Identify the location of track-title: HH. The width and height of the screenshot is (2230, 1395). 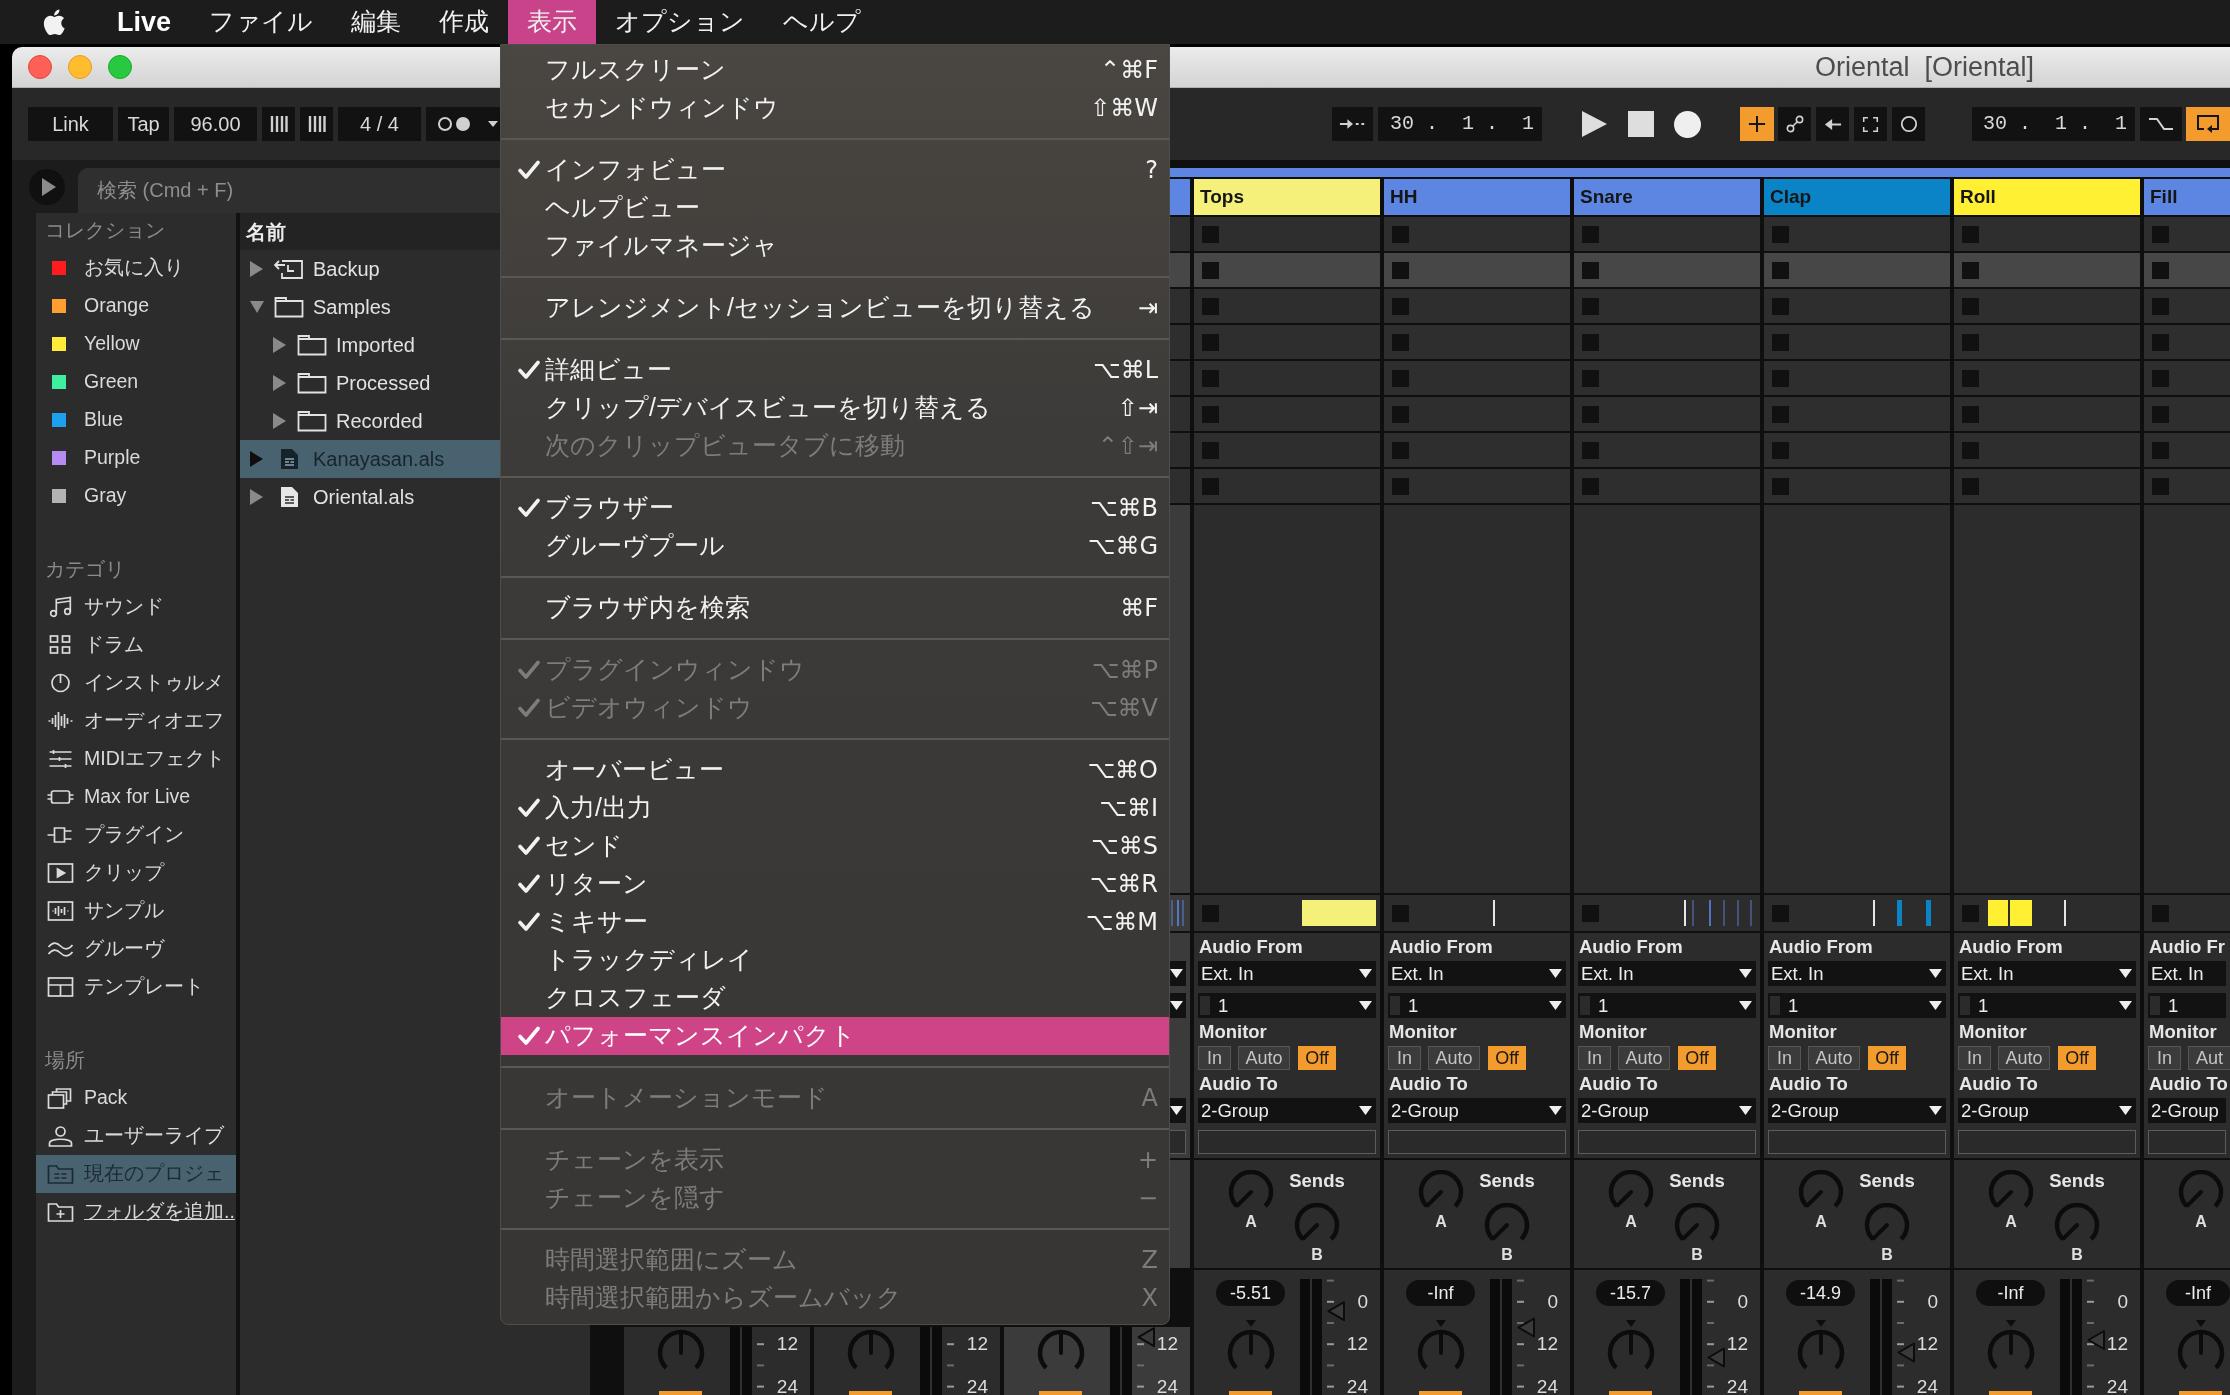
(1477, 197).